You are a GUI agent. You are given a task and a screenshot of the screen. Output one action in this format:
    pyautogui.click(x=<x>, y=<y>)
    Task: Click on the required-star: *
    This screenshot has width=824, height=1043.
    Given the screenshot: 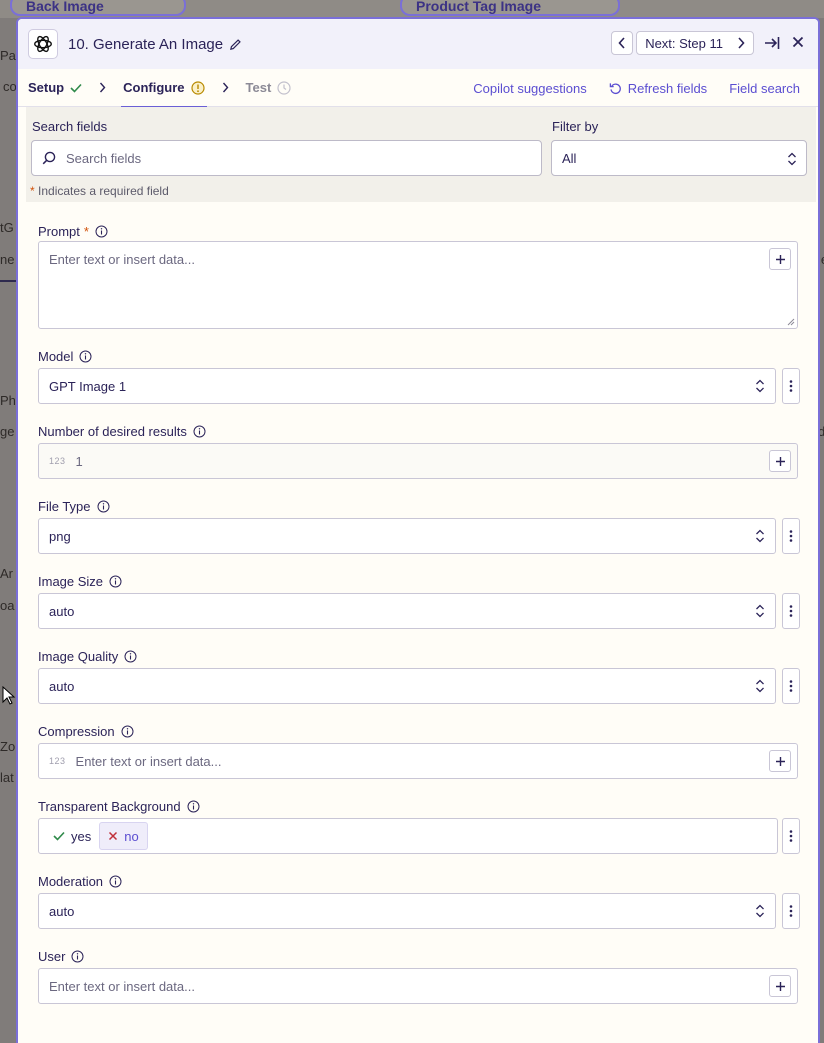 What is the action you would take?
    pyautogui.click(x=32, y=191)
    